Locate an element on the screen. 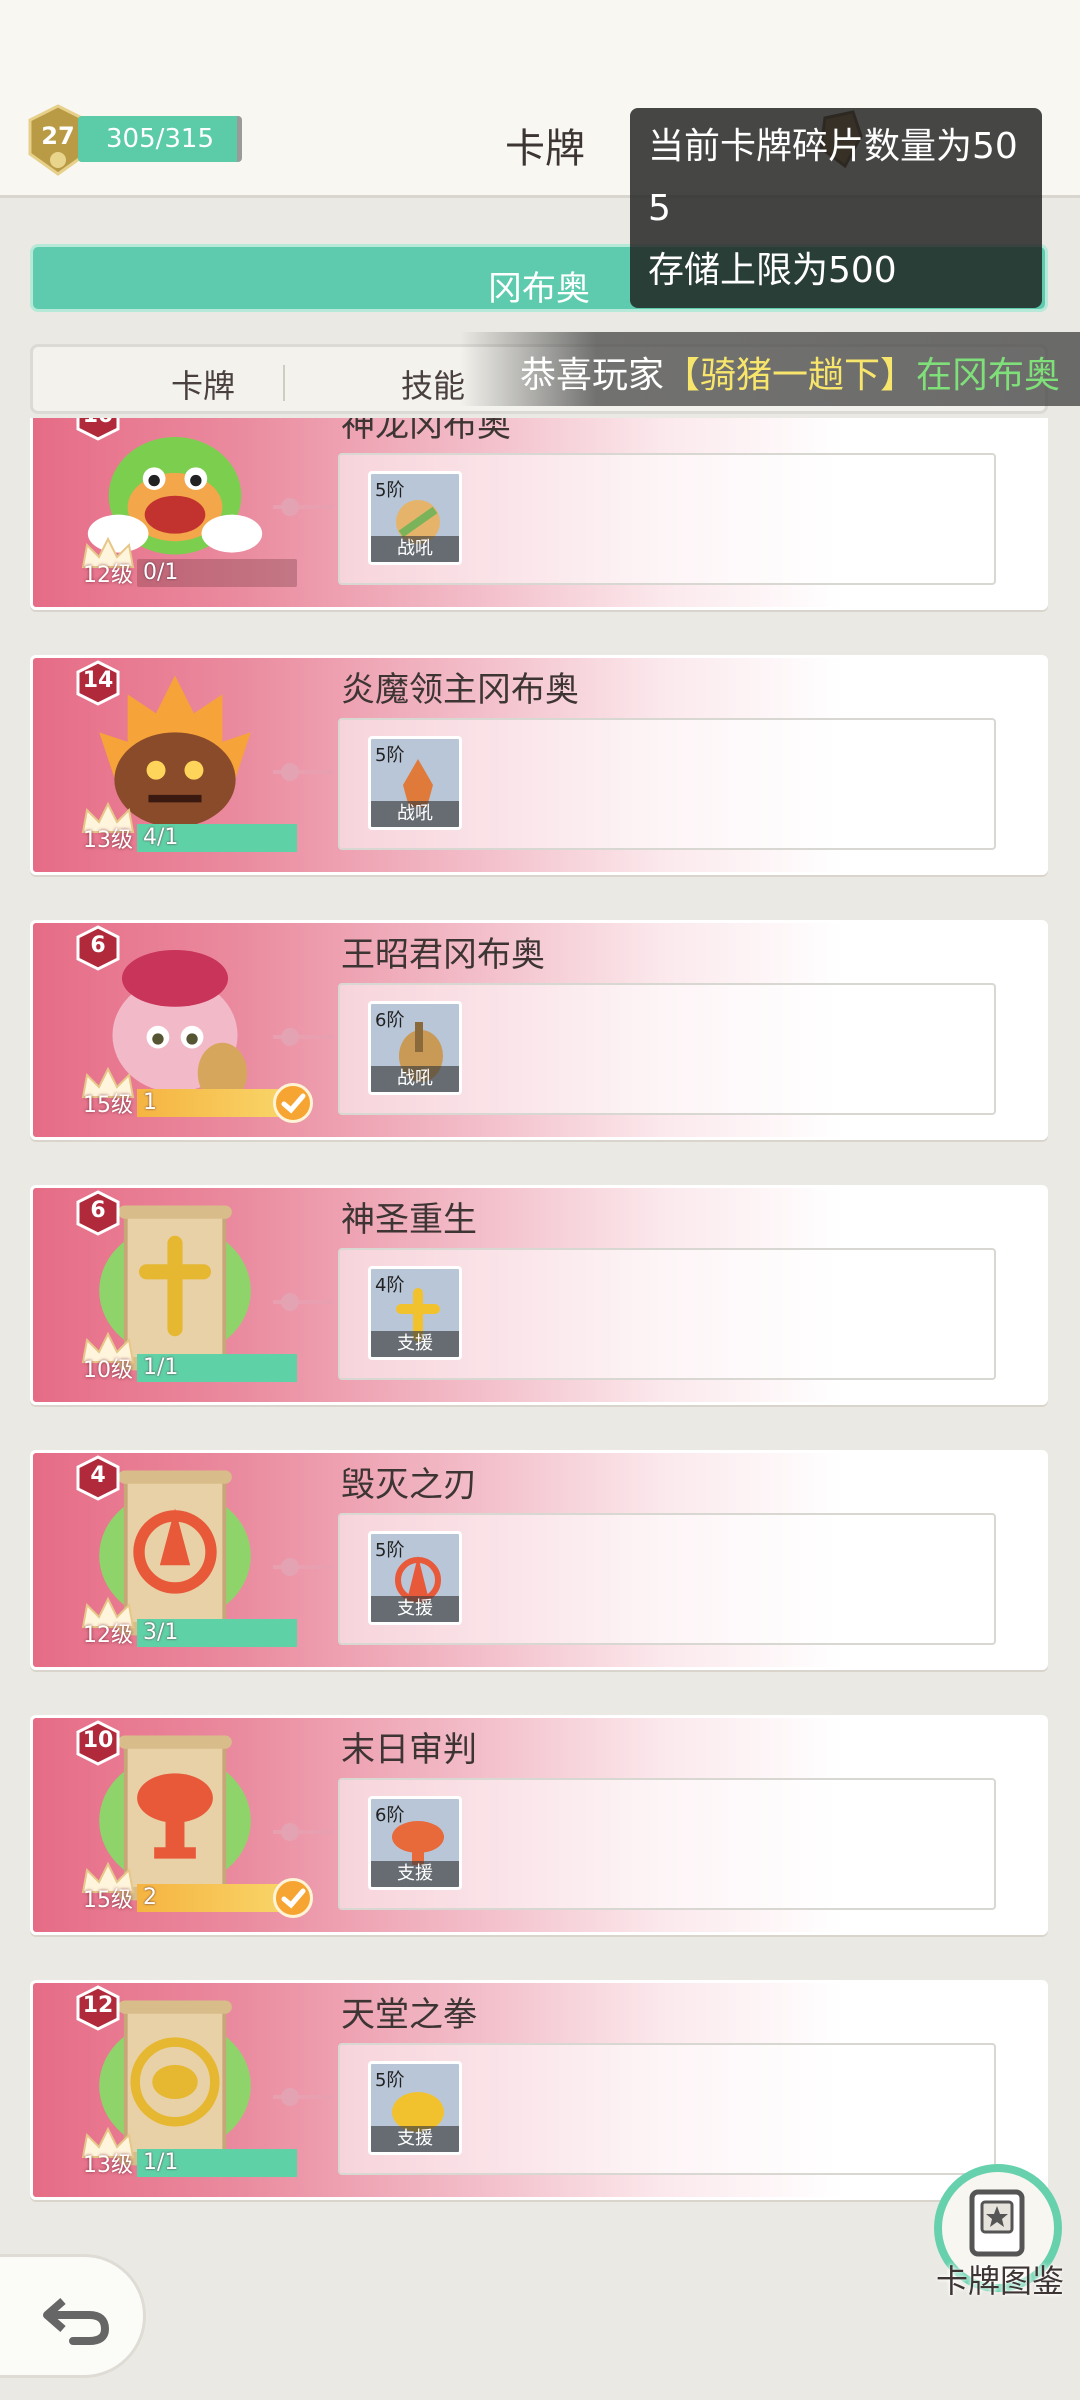  card-progress-text: 4/1 is located at coordinates (161, 837).